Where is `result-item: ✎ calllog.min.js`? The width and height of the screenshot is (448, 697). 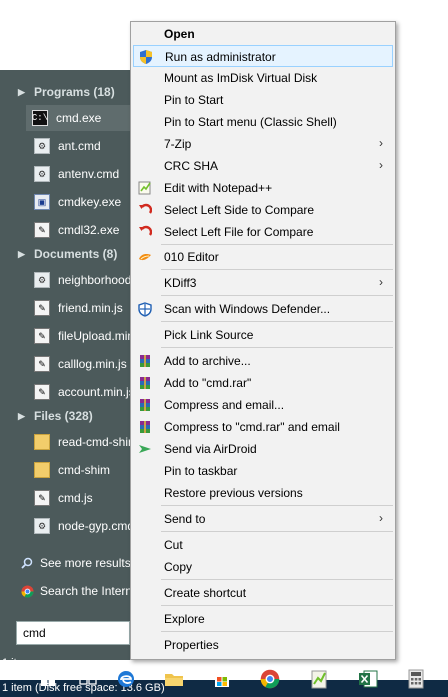
result-item: ✎ calllog.min.js is located at coordinates (81, 364).